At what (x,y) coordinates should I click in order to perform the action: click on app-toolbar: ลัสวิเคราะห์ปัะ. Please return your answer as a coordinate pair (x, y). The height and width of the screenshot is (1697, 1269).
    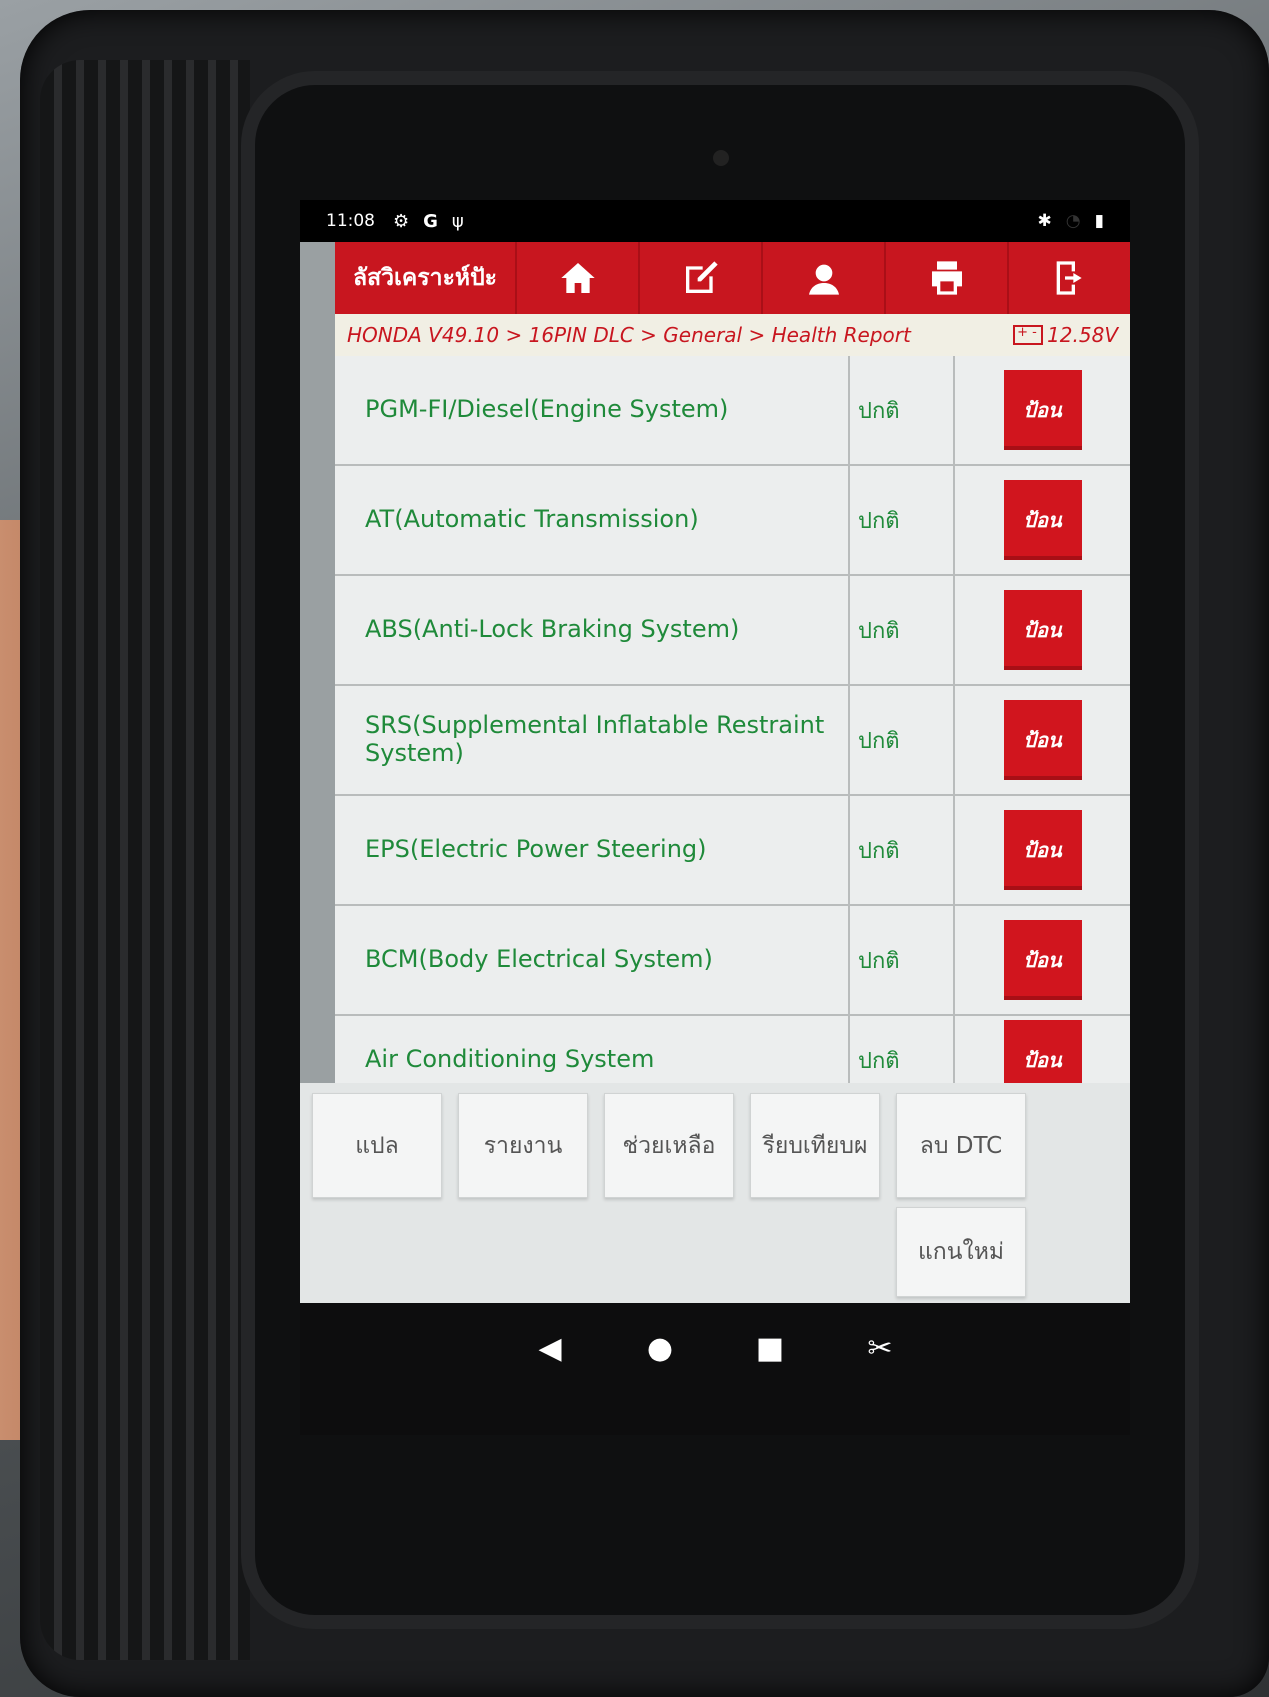
    Looking at the image, I should click on (732, 278).